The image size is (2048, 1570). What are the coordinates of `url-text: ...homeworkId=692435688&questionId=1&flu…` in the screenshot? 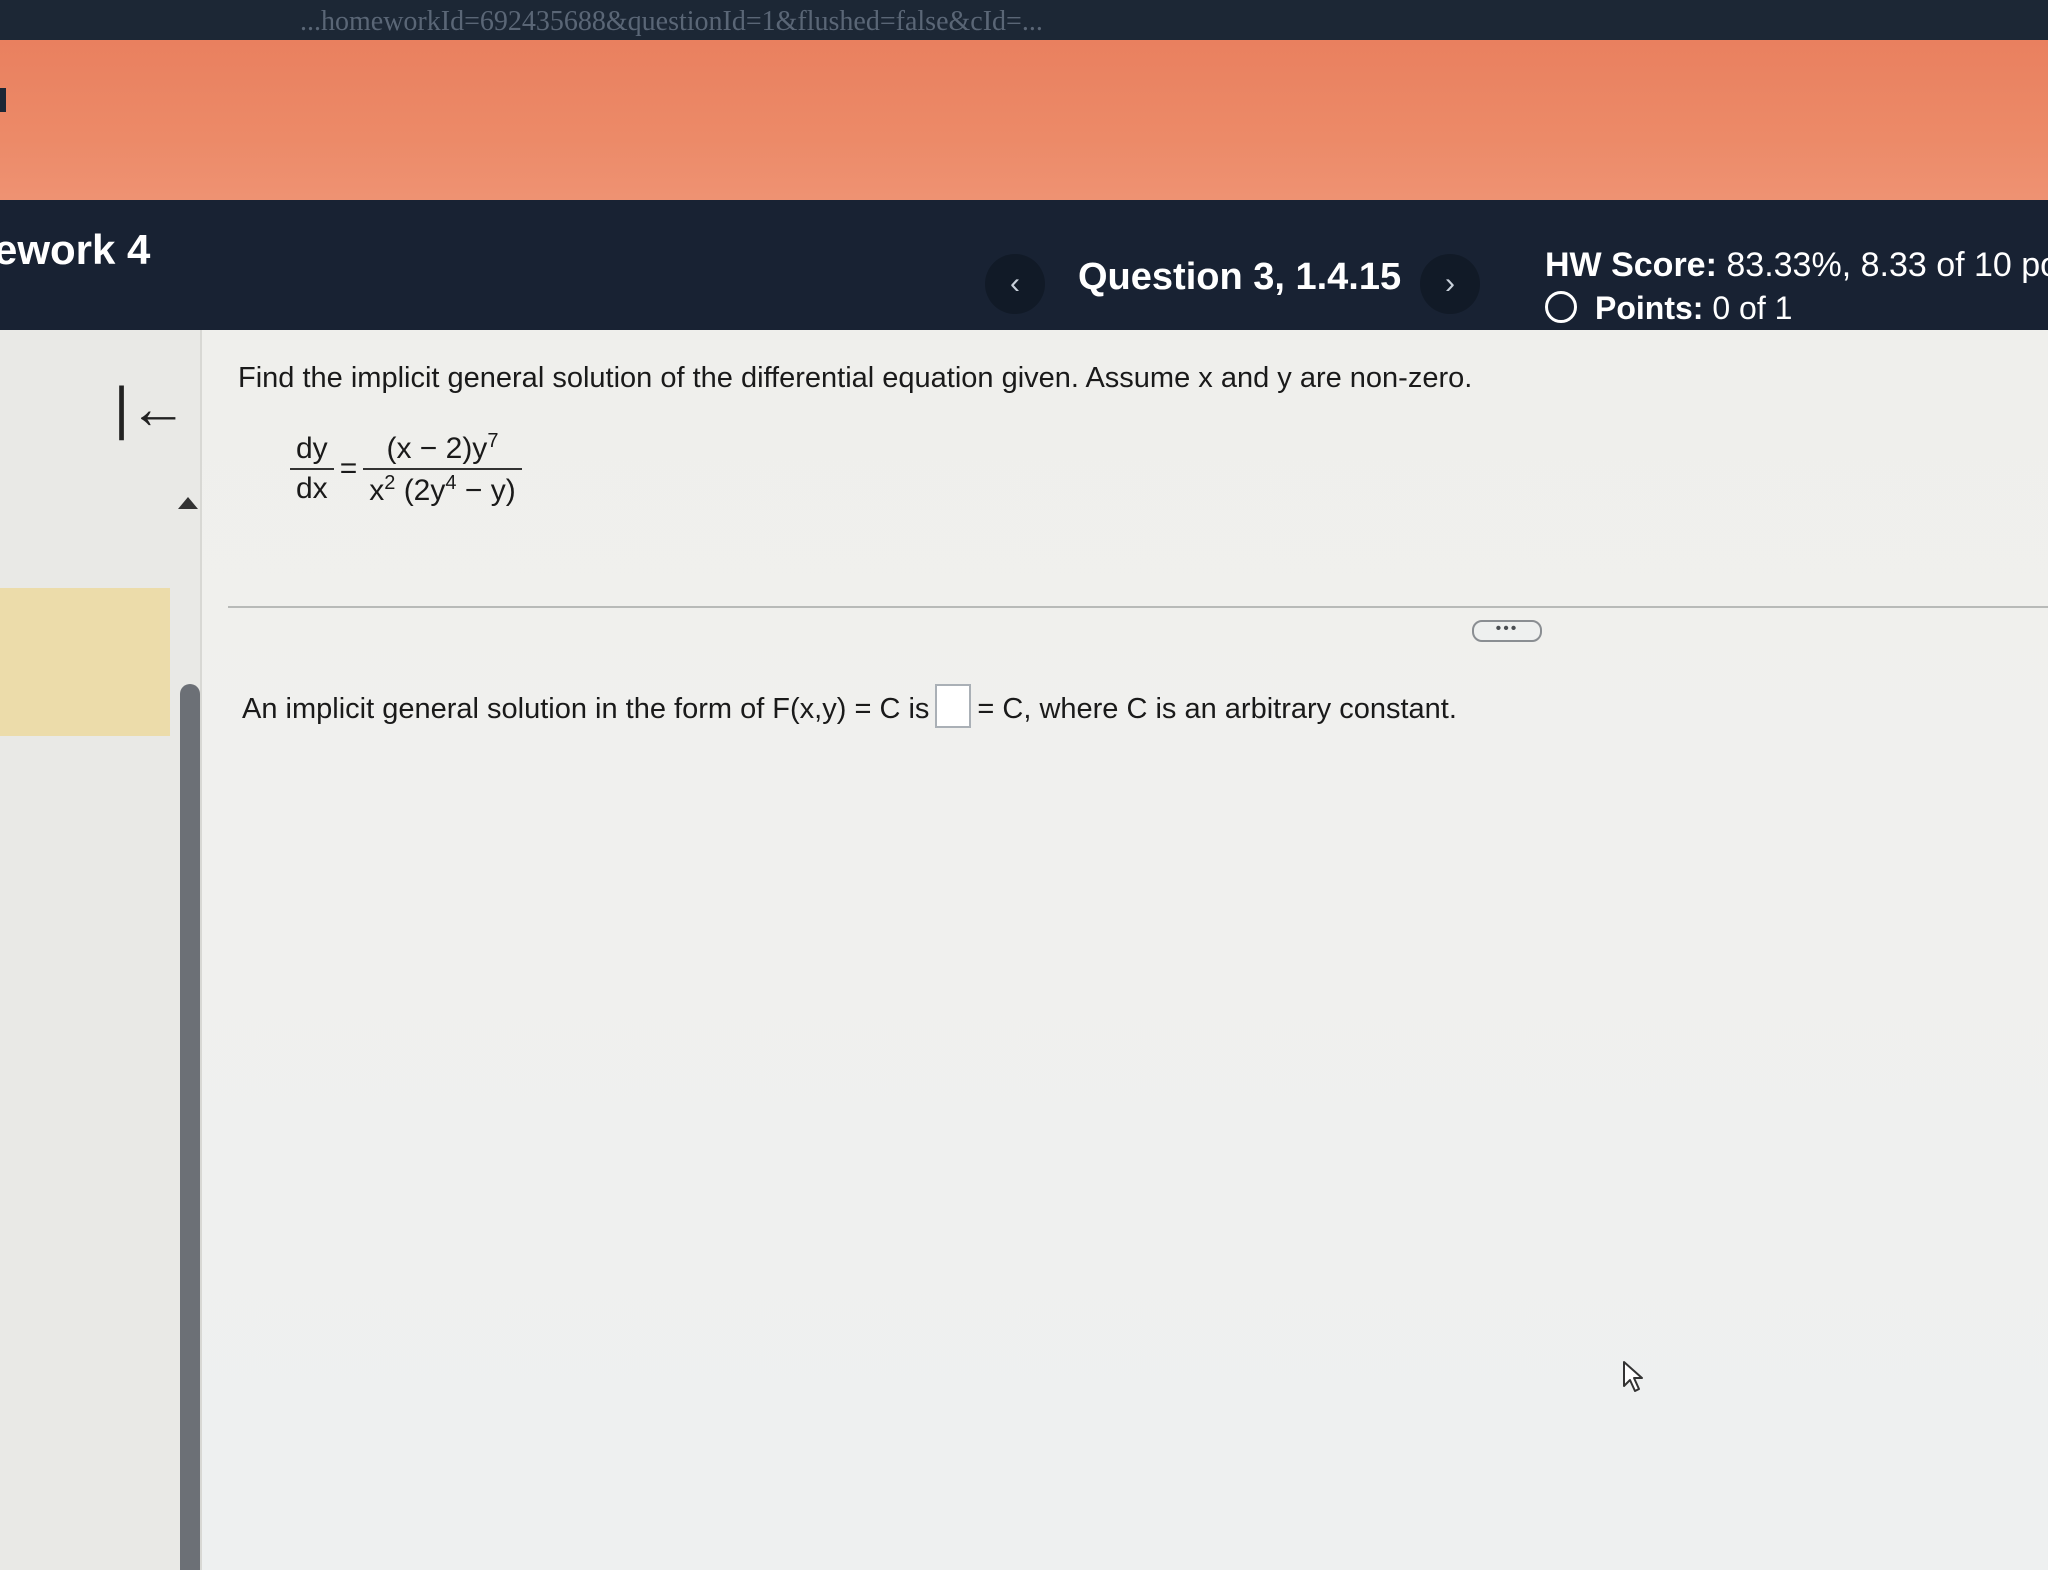 It's located at (671, 21).